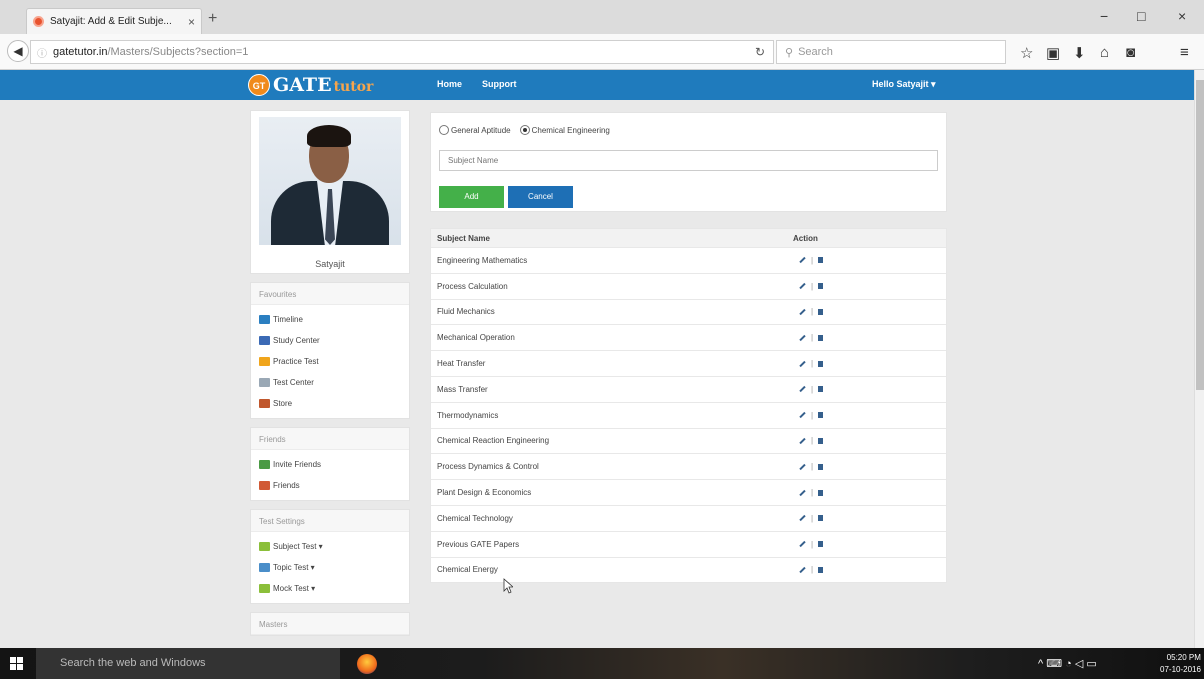  What do you see at coordinates (42, 52) in the screenshot?
I see `info-icon: ⓘ` at bounding box center [42, 52].